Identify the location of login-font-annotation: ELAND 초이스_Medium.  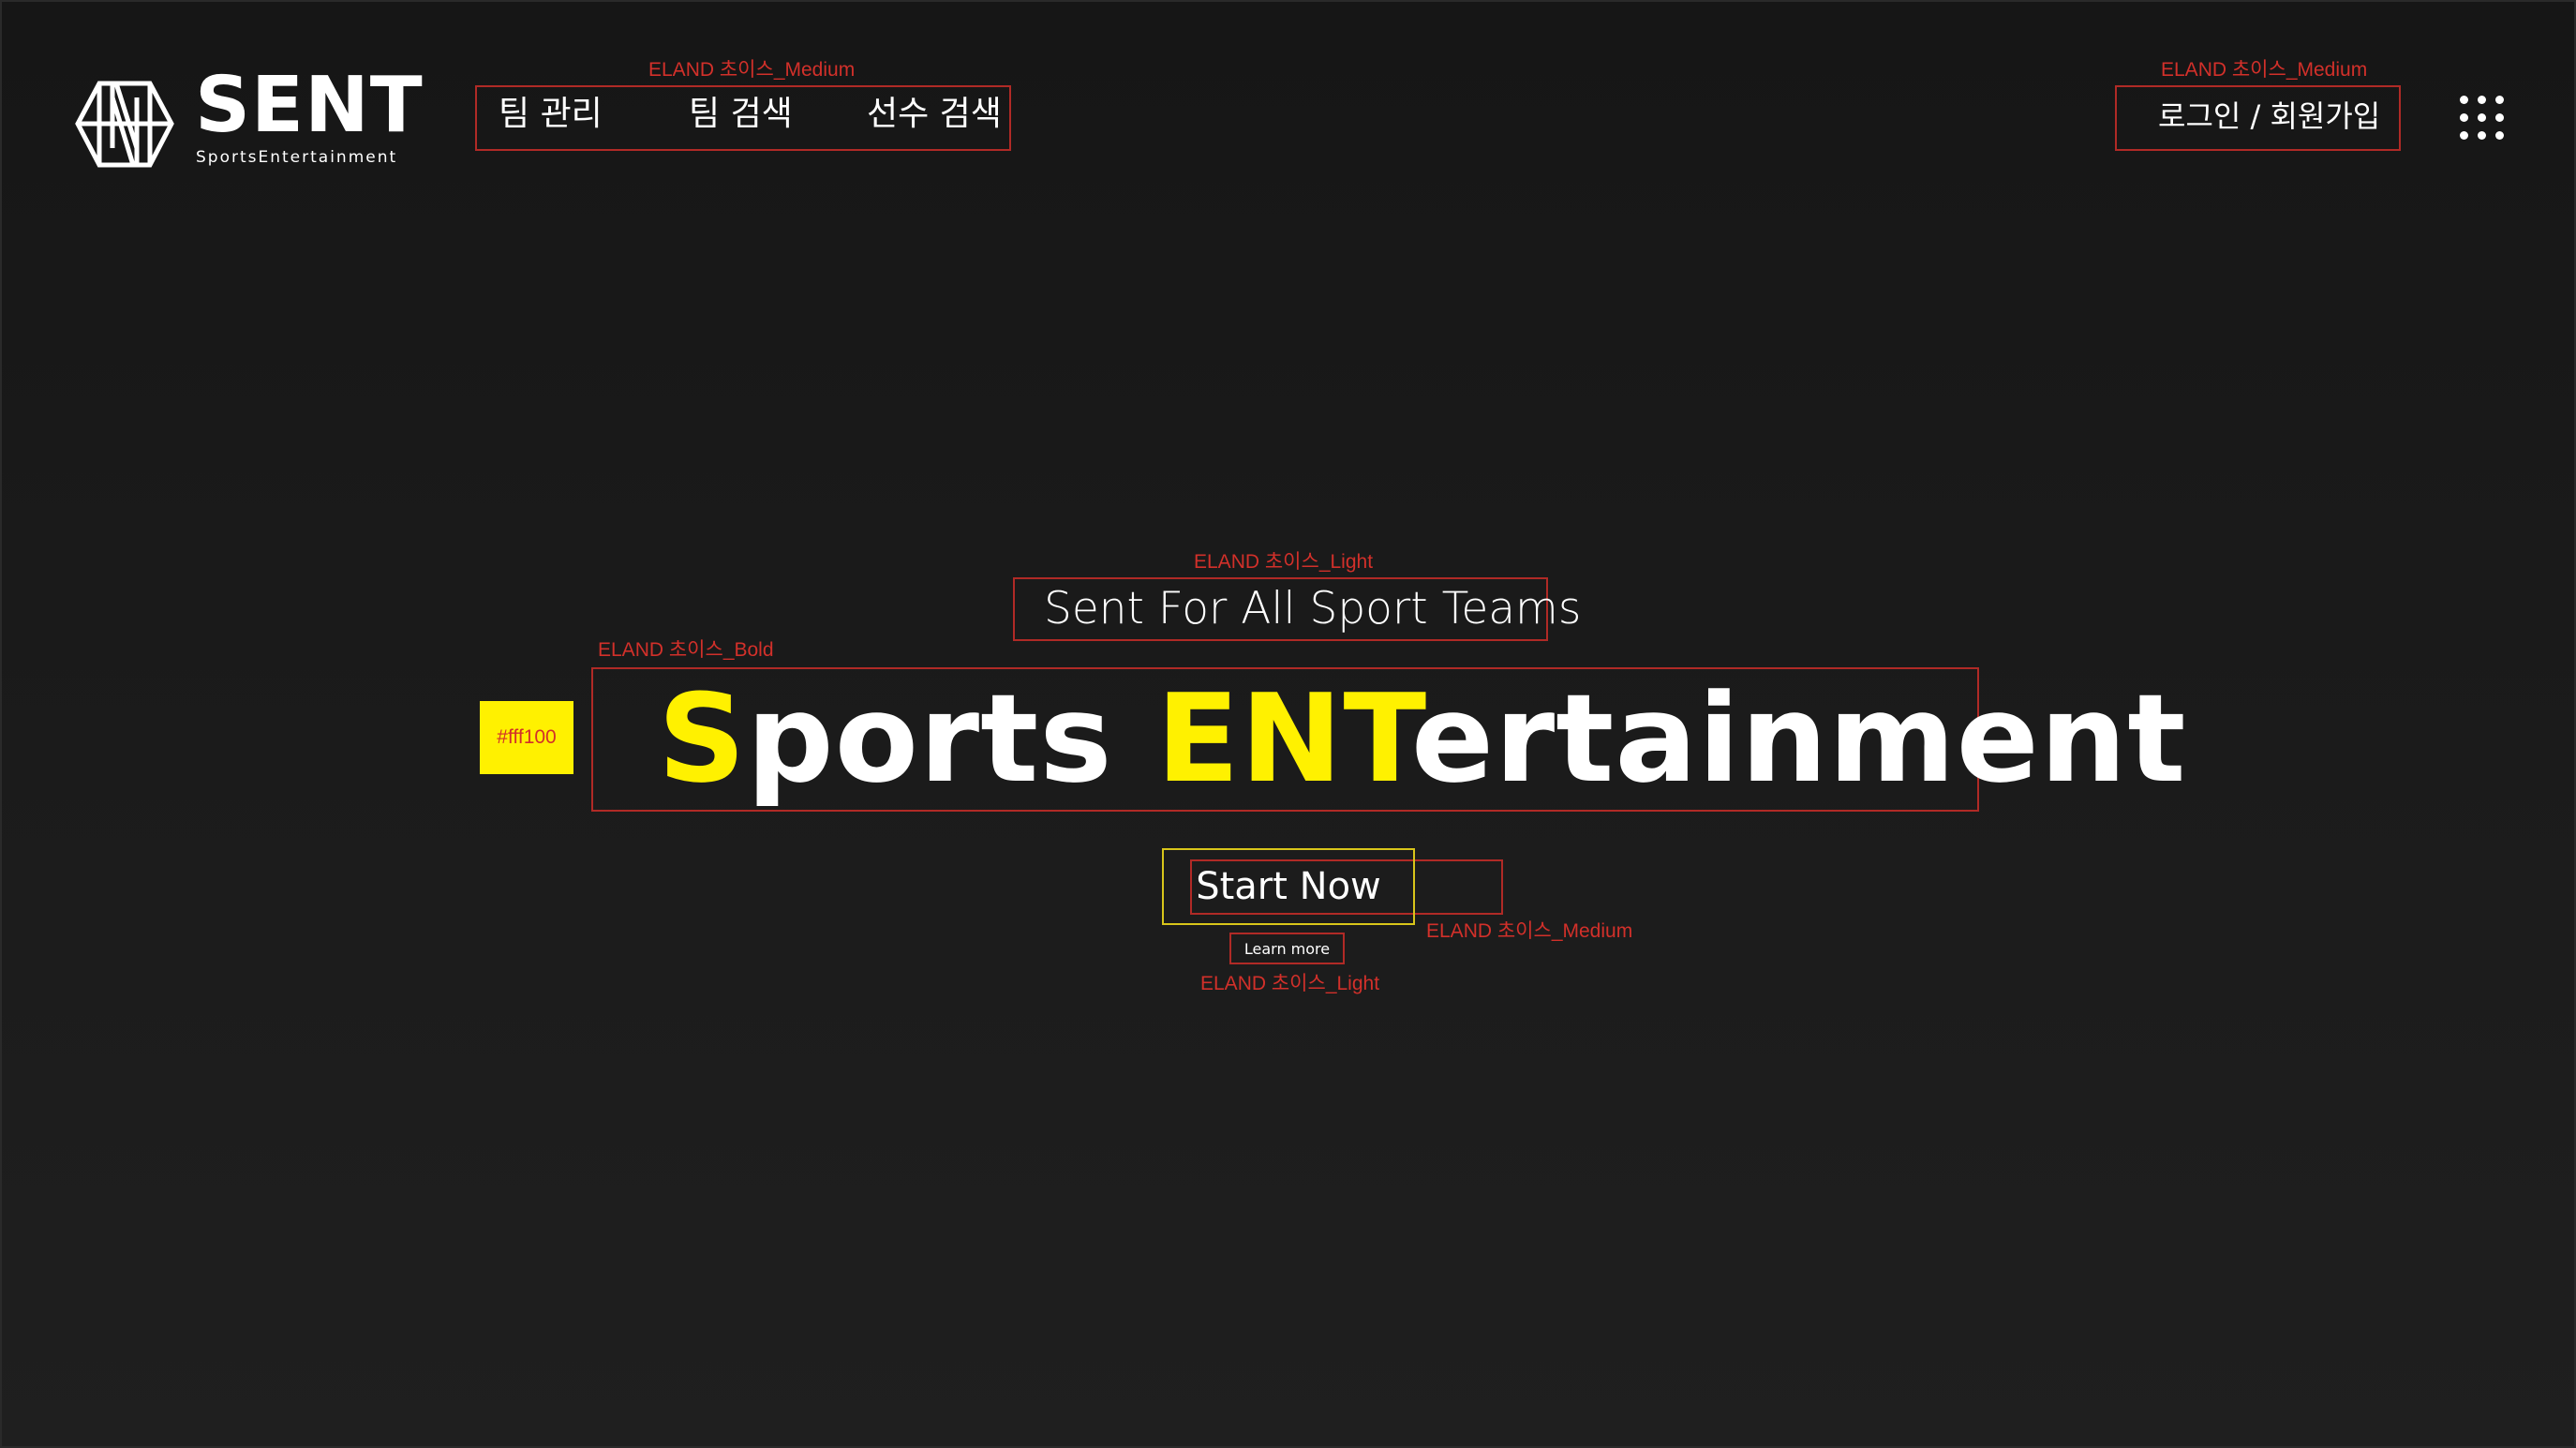
(2264, 70).